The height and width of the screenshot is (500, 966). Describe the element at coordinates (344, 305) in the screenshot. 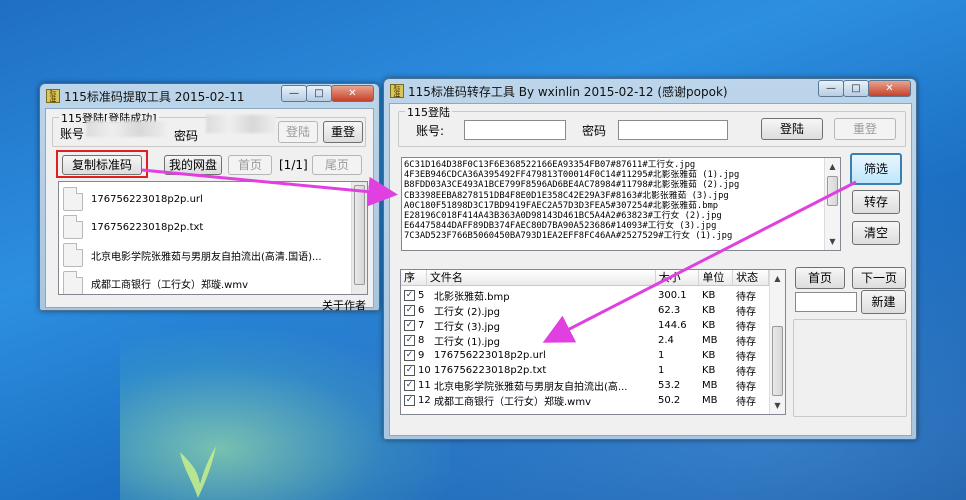

I see `about-author-link: 关于作者` at that location.